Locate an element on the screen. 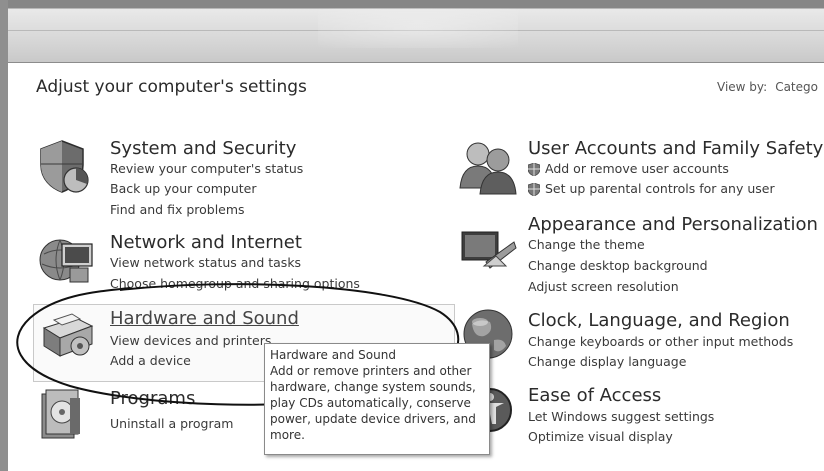 This screenshot has width=824, height=471. category-link: Add or remove user accounts is located at coordinates (628, 168).